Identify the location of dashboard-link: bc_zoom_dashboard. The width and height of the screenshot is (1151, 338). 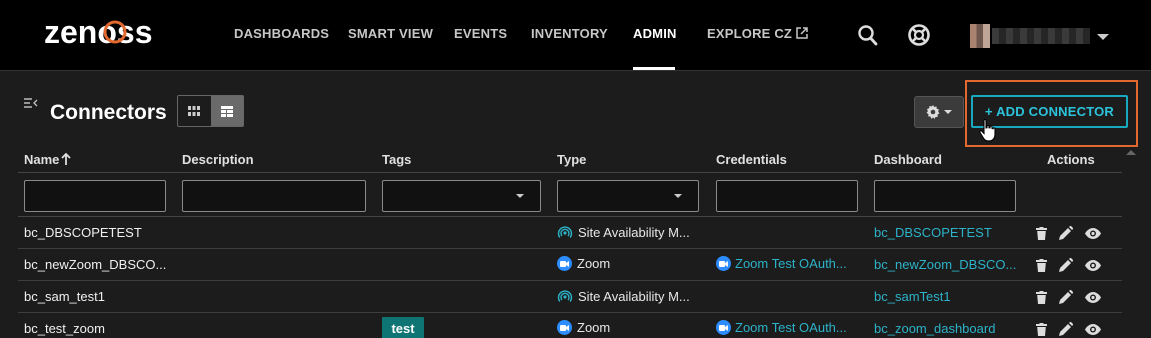
(934, 328).